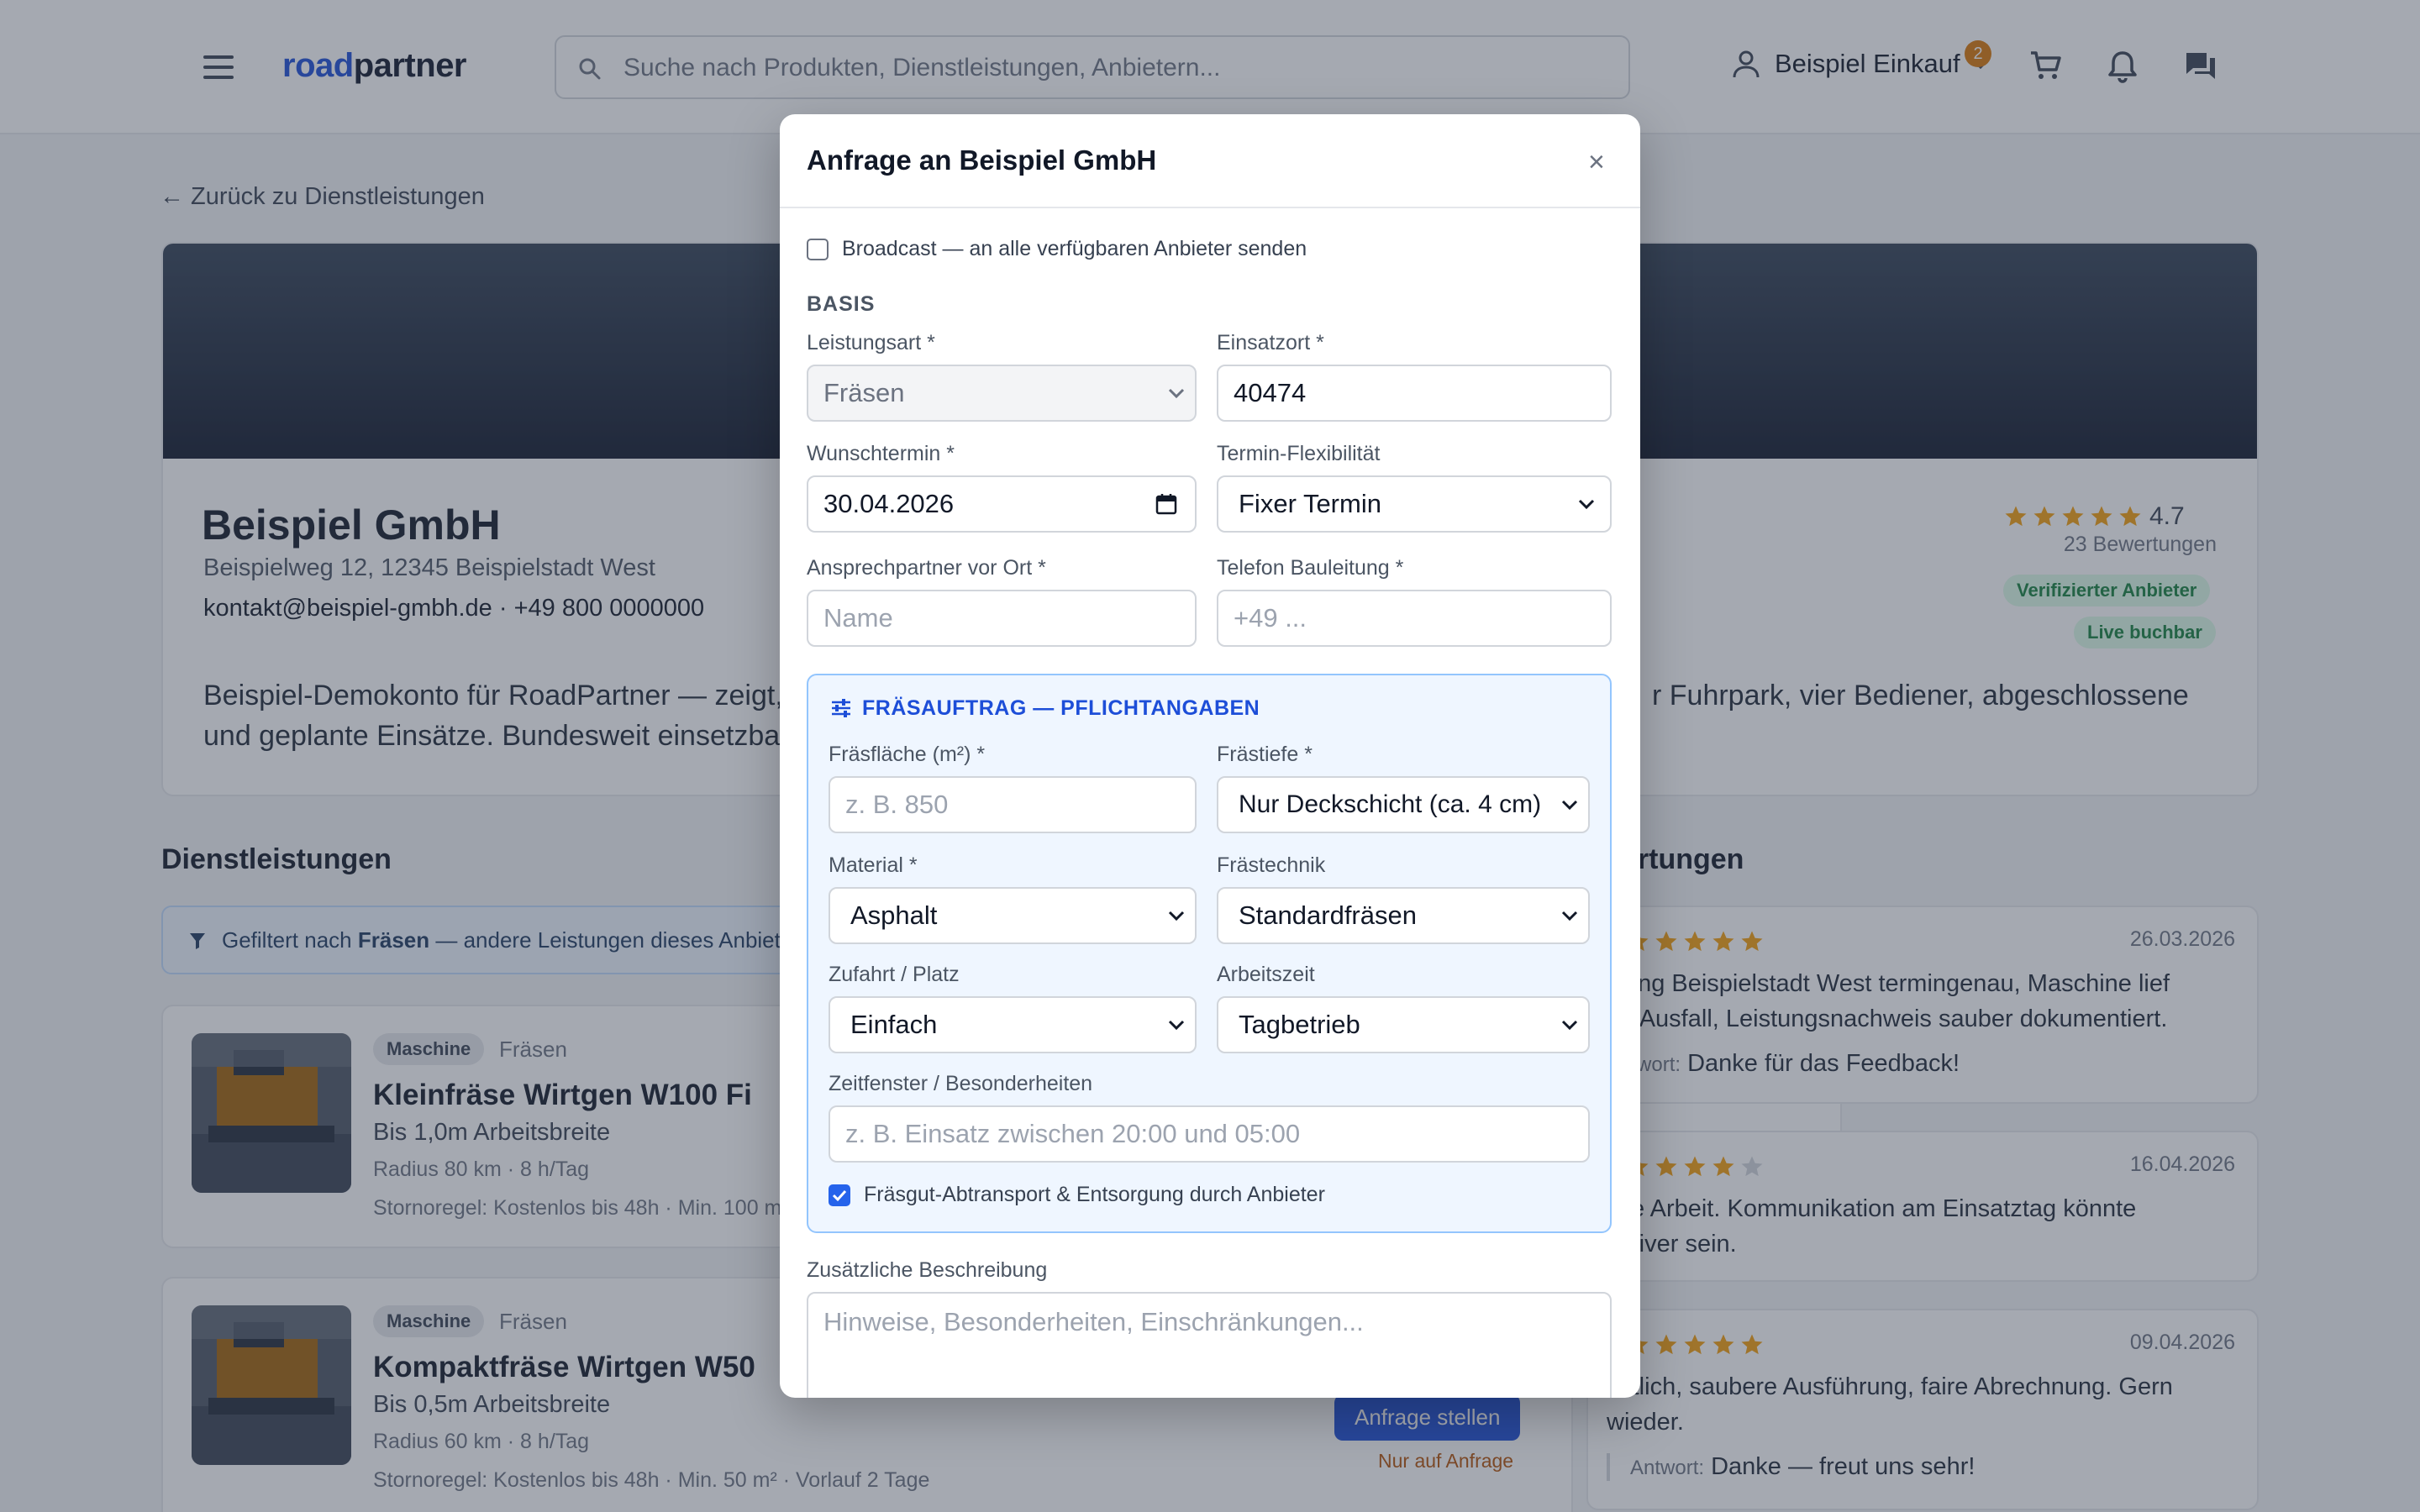  I want to click on checkmark-icon, so click(840, 1195).